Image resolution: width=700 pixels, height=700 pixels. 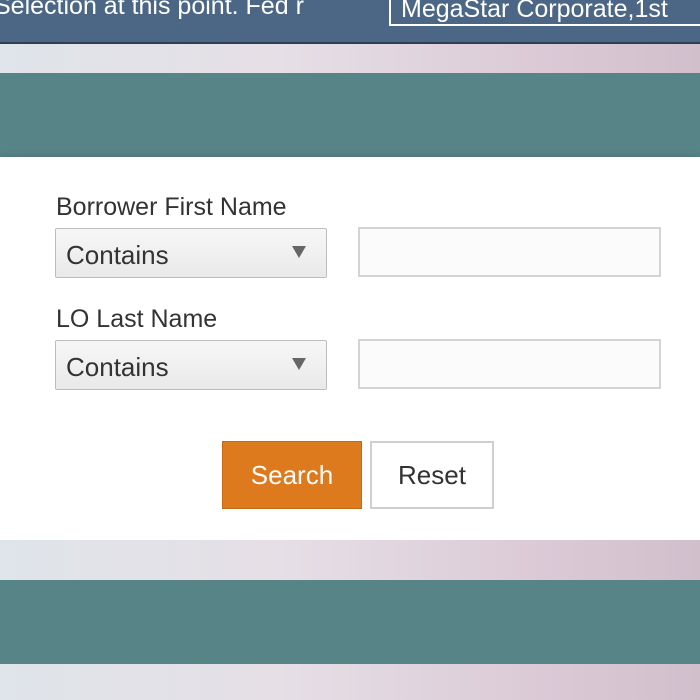 I want to click on top-bar-text: Selection at this point. Fed r, so click(x=152, y=10).